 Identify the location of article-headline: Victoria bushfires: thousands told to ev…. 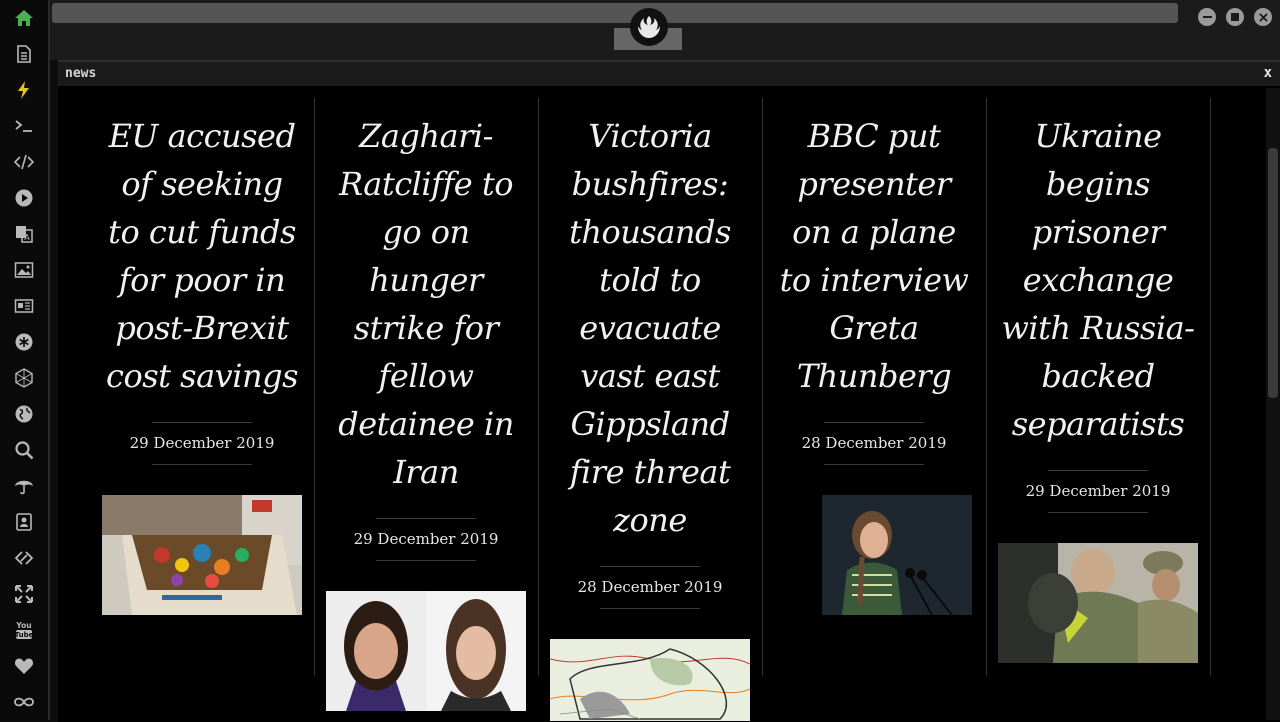
(650, 328).